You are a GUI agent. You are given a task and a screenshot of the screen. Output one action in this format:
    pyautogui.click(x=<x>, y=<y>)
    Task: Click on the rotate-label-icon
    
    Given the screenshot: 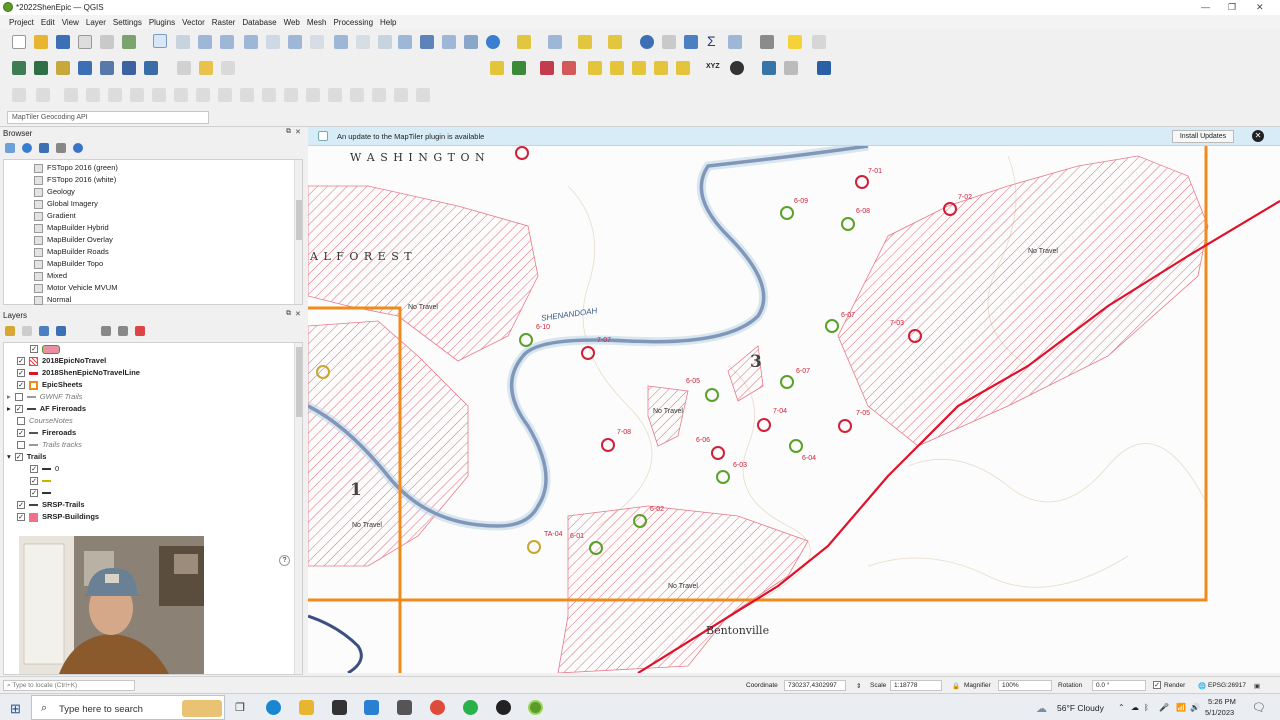 What is the action you would take?
    pyautogui.click(x=617, y=68)
    